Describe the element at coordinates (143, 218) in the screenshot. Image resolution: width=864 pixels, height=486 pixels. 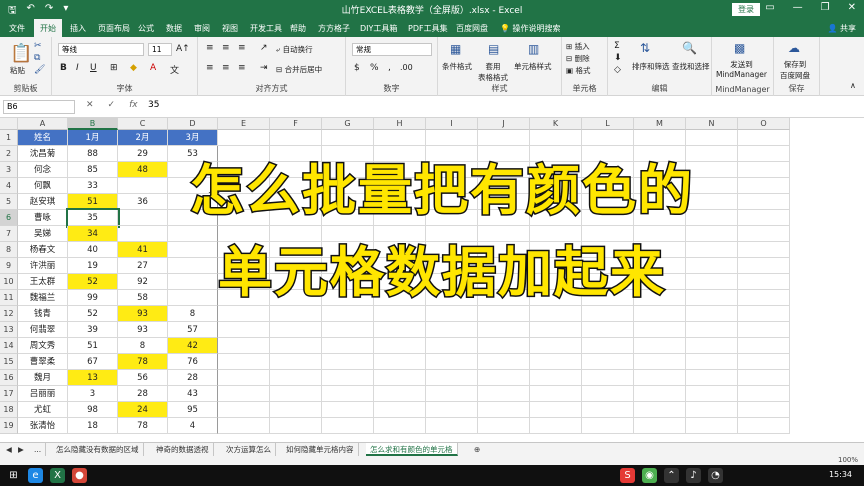
I see `value-cell` at that location.